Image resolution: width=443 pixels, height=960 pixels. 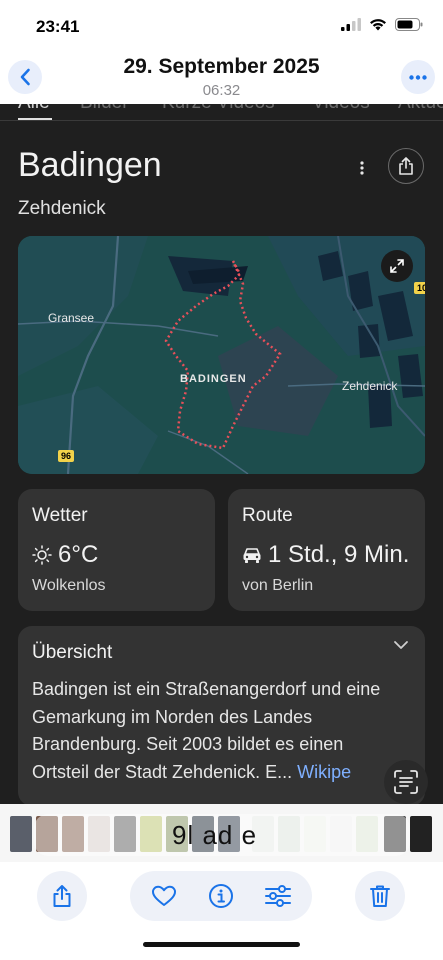 I want to click on status-bar: 23:41, so click(x=221, y=25).